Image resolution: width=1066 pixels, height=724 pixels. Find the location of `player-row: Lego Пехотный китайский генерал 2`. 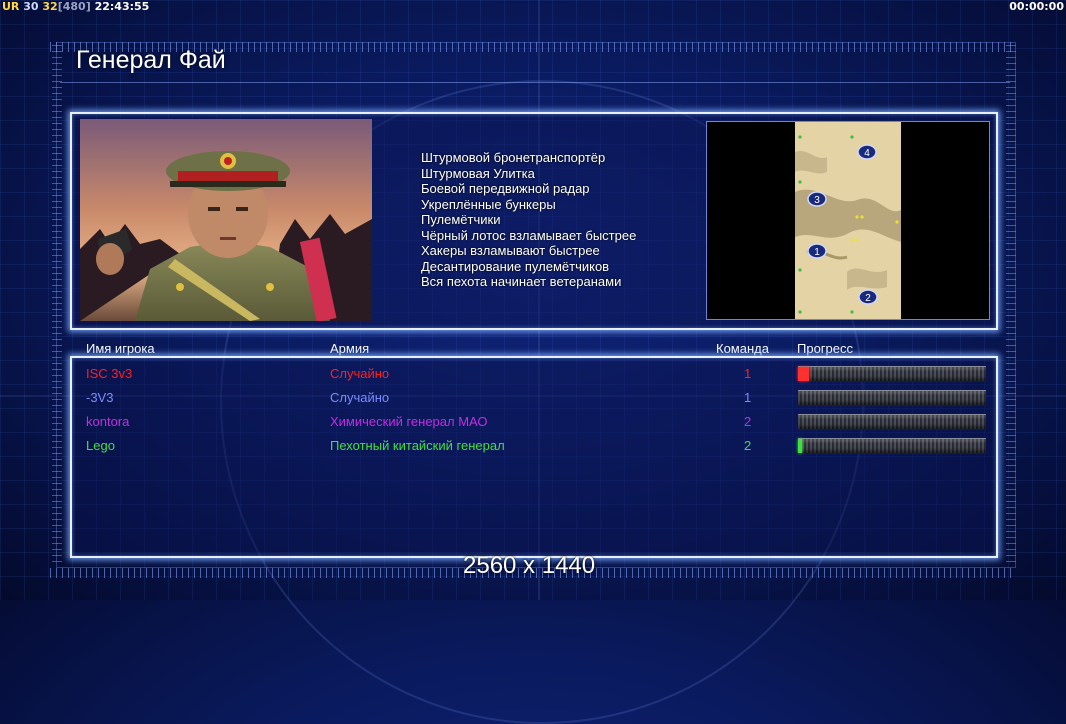

player-row: Lego Пехотный китайский генерал 2 is located at coordinates (536, 448).